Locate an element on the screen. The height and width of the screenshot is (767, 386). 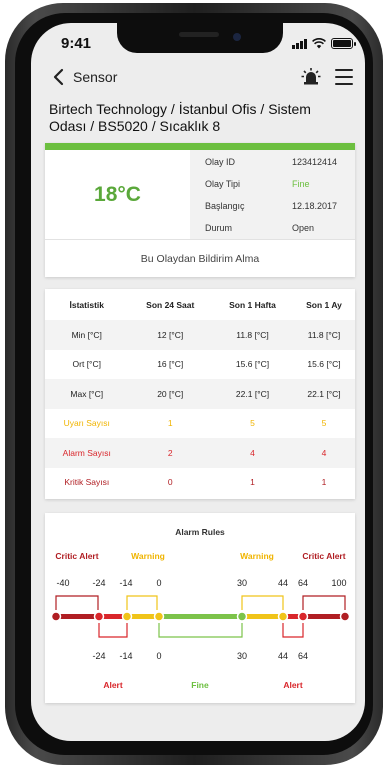
table-row: Max [°C] 20 [°C] 22.1 [°C] 22.1 [°C] is located at coordinates (200, 394).